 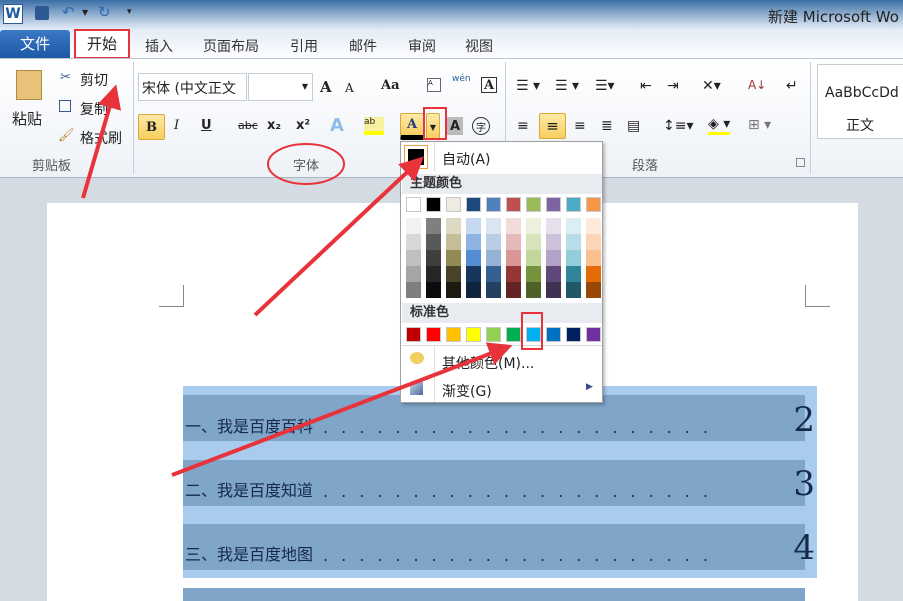 What do you see at coordinates (461, 79) in the screenshot?
I see `phonetic-guide-button: wén` at bounding box center [461, 79].